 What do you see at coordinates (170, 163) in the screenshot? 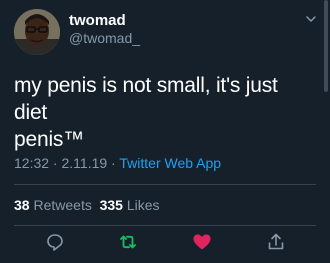
I see `tweet-source-link: Twitter Web App` at bounding box center [170, 163].